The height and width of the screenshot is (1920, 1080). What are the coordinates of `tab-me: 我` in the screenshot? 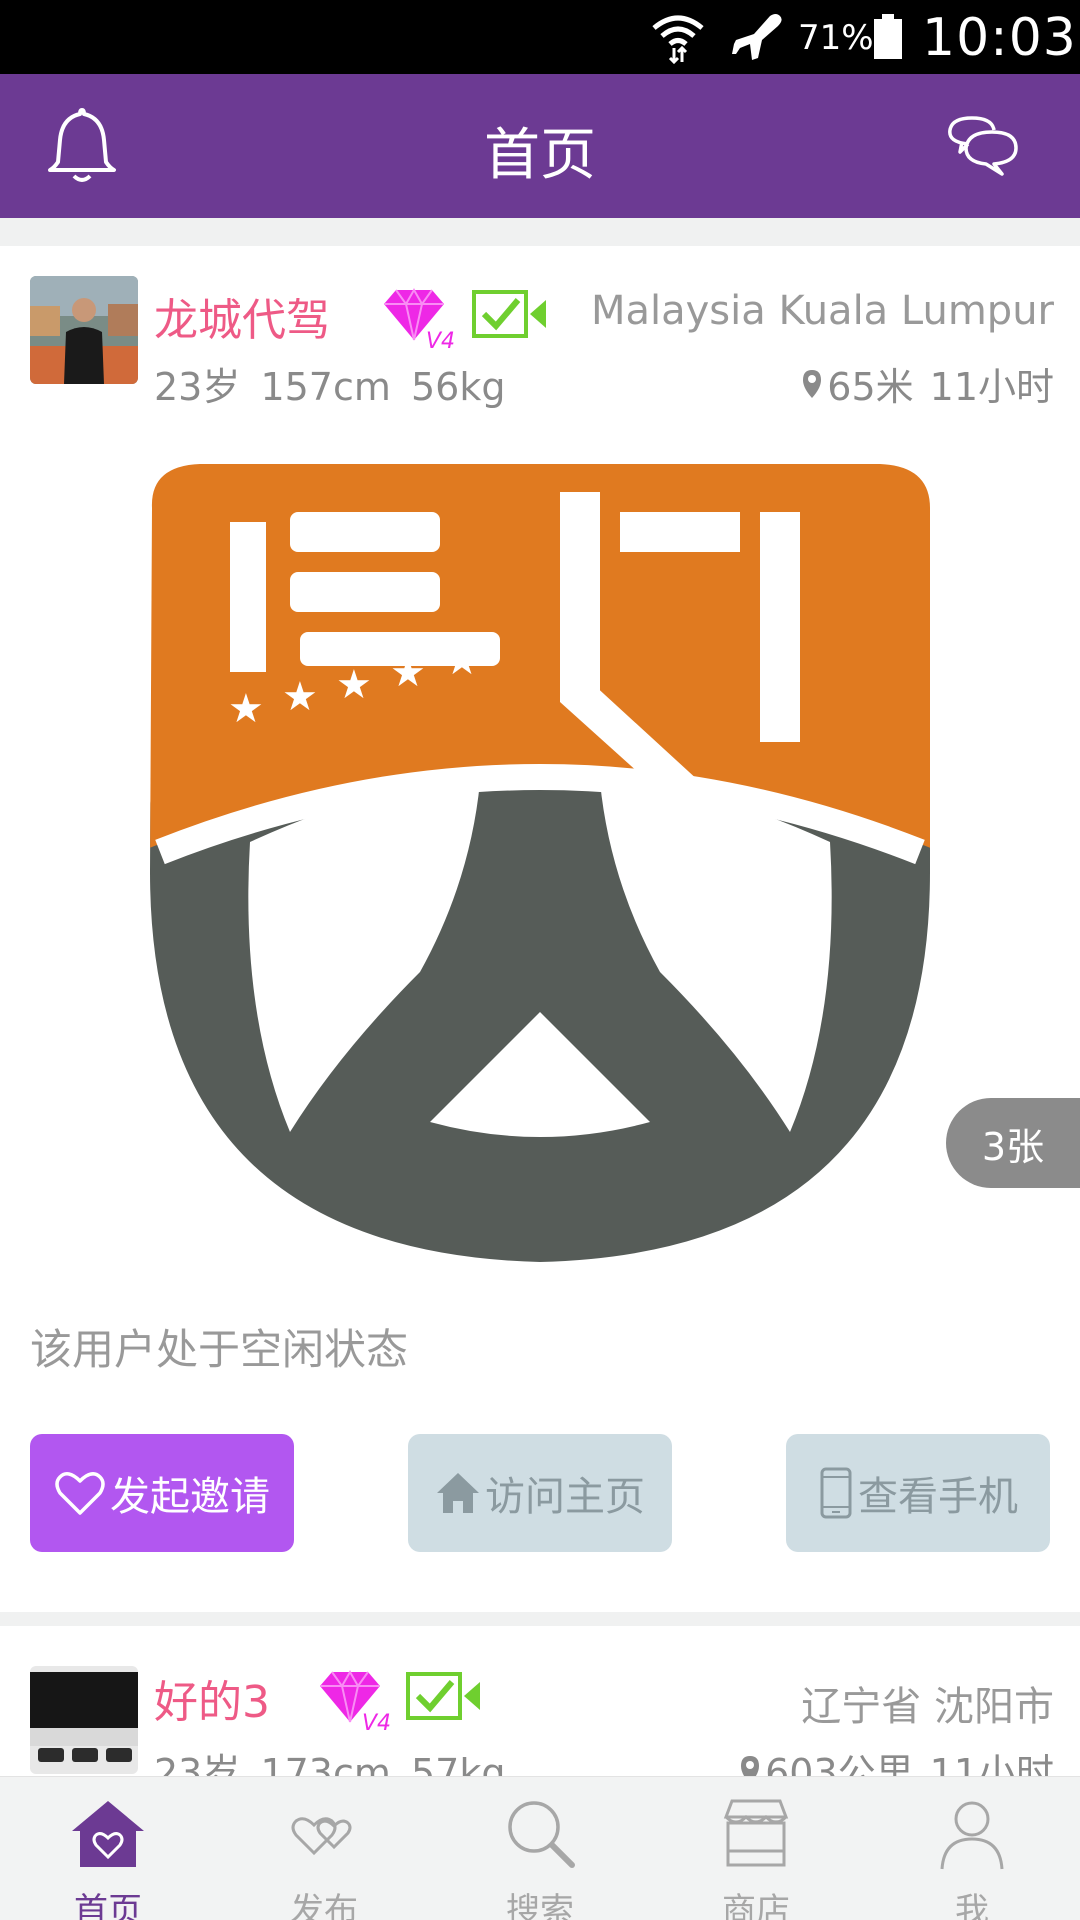 It's located at (972, 1848).